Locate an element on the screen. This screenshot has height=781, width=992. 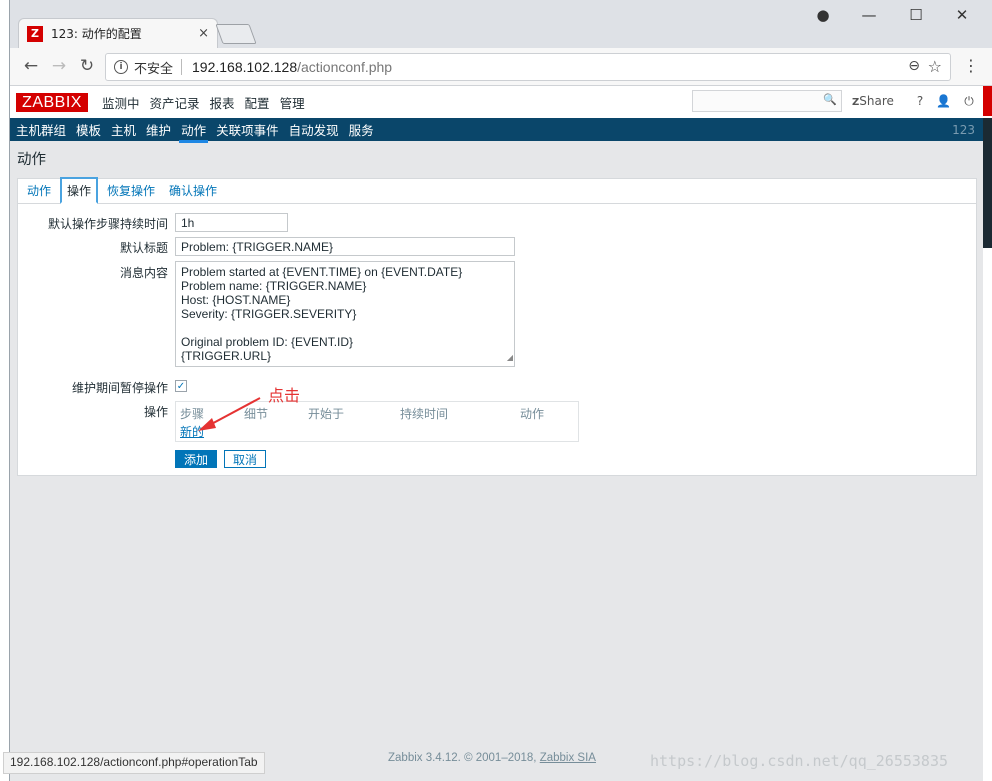
column-header: 开始于 is located at coordinates (326, 414).